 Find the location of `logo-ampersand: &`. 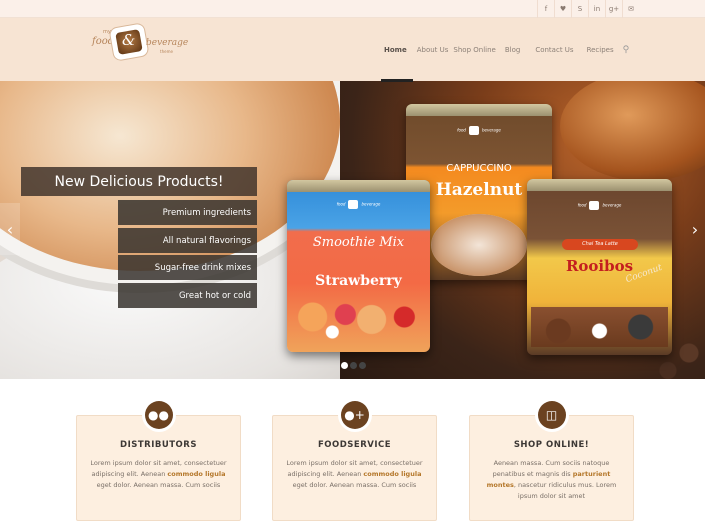

logo-ampersand: & is located at coordinates (129, 40).